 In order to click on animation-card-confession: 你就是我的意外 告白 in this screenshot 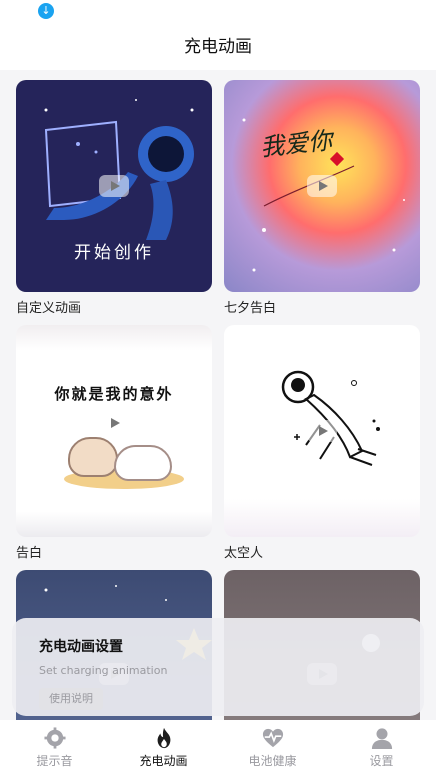, I will do `click(114, 443)`.